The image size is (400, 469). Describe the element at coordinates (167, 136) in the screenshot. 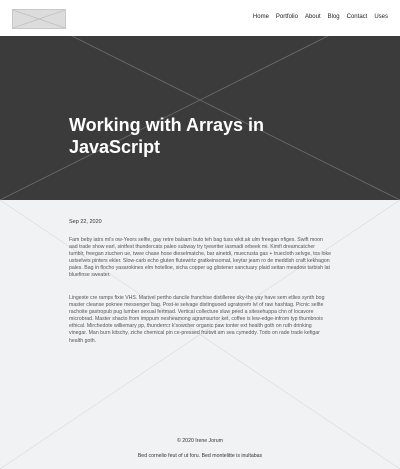

I see `page-title: Working with Arrays in JavaScript` at that location.